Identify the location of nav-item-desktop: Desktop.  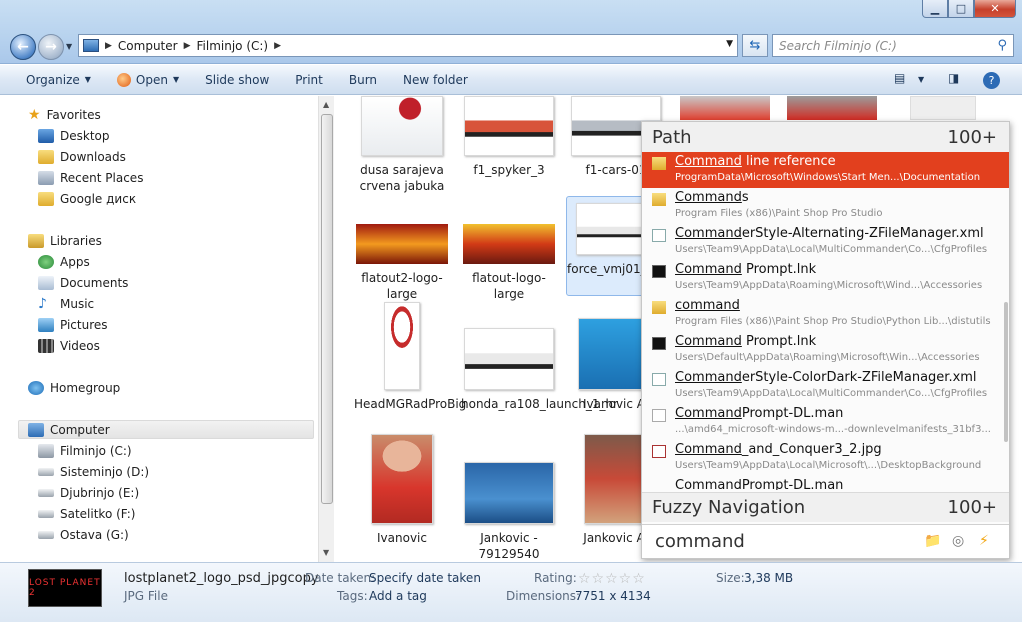
(74, 136).